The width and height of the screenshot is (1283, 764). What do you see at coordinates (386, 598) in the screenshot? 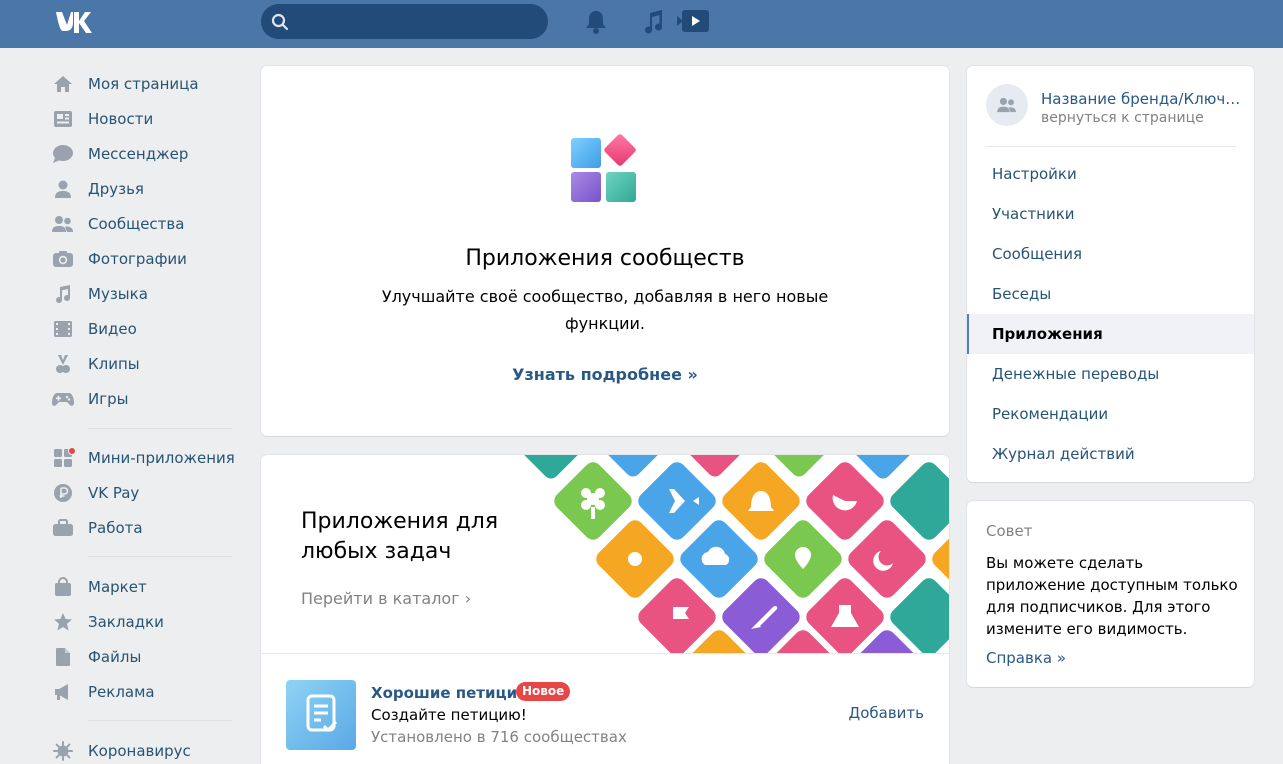
I see `catalog-link: Перейти в каталог ›` at bounding box center [386, 598].